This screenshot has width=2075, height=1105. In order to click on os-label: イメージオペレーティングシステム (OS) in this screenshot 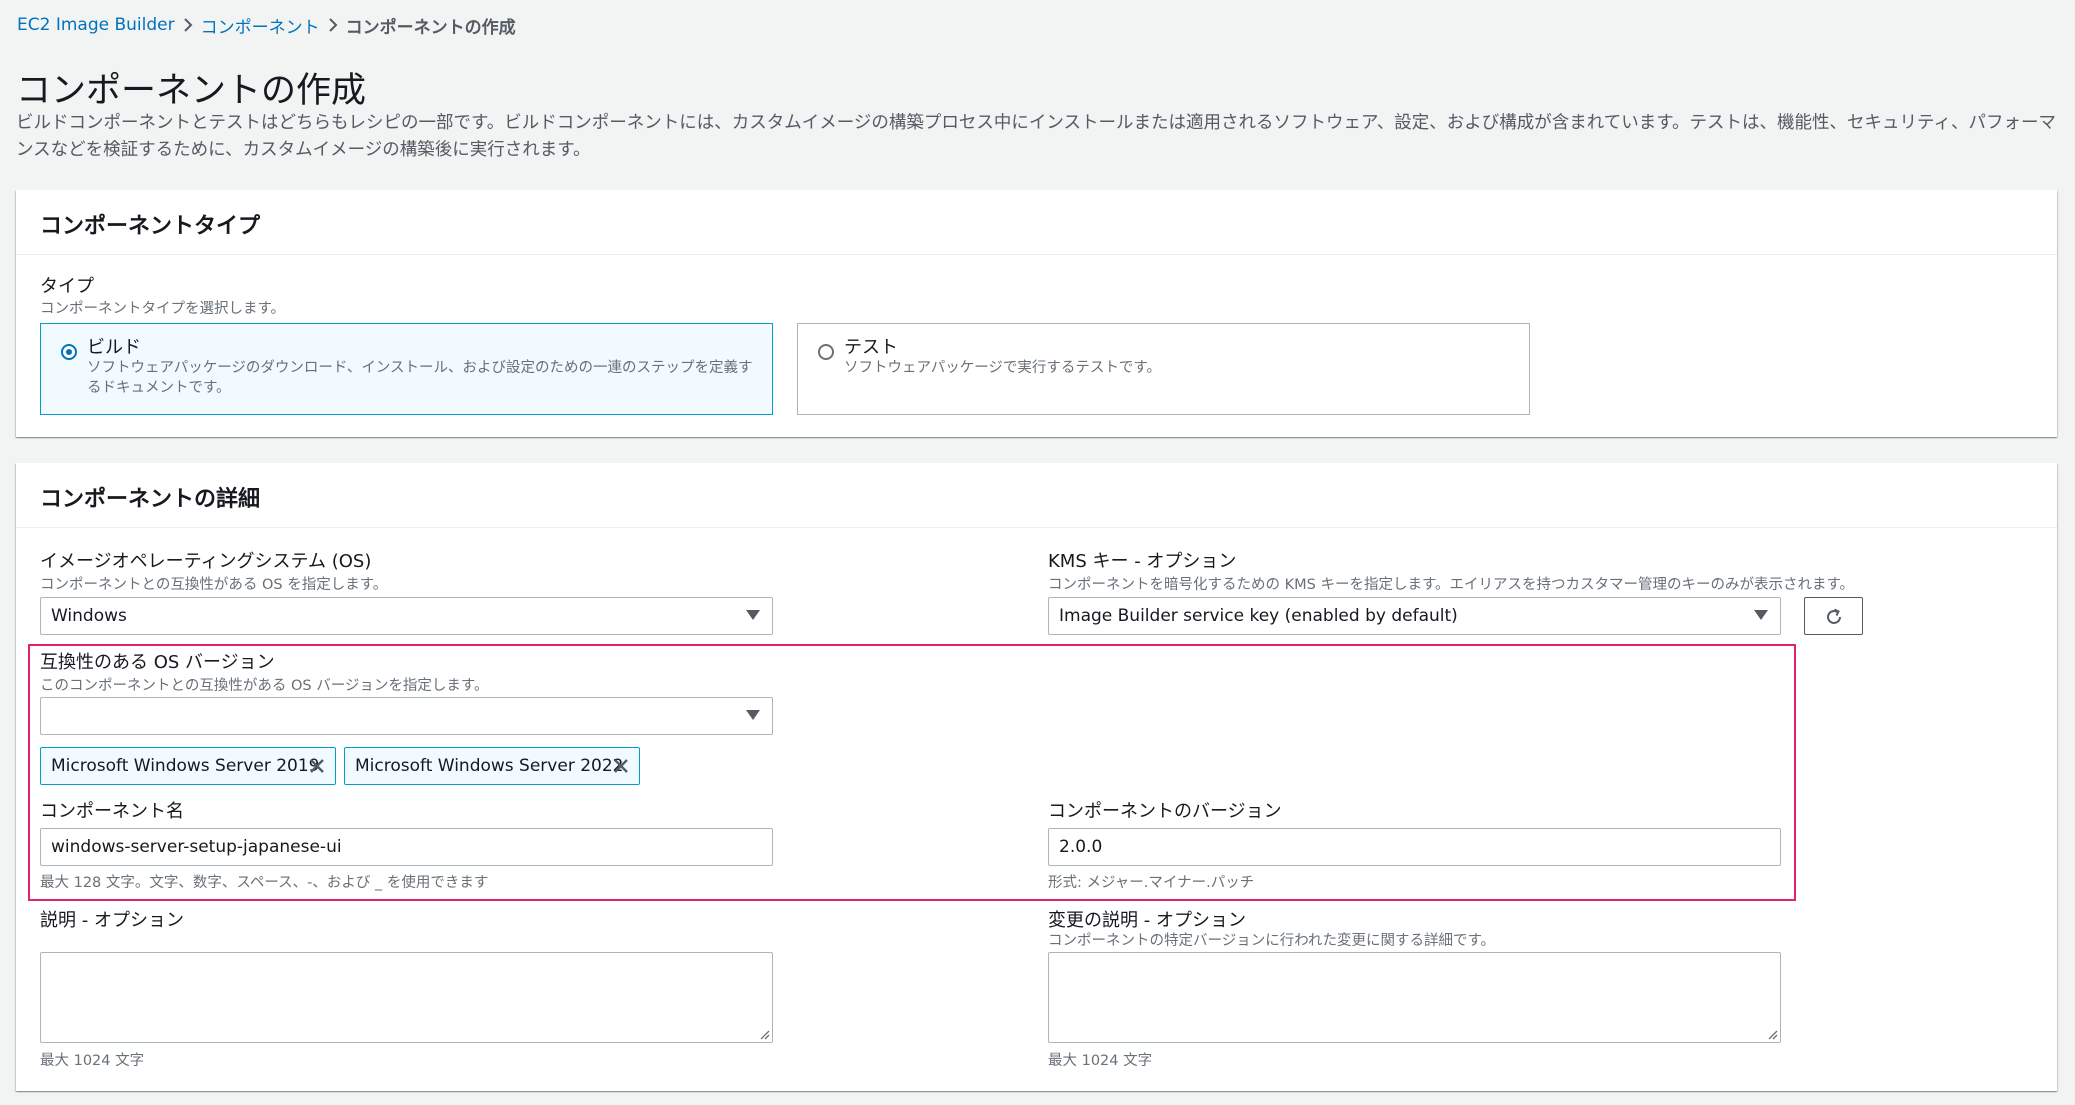, I will do `click(206, 561)`.